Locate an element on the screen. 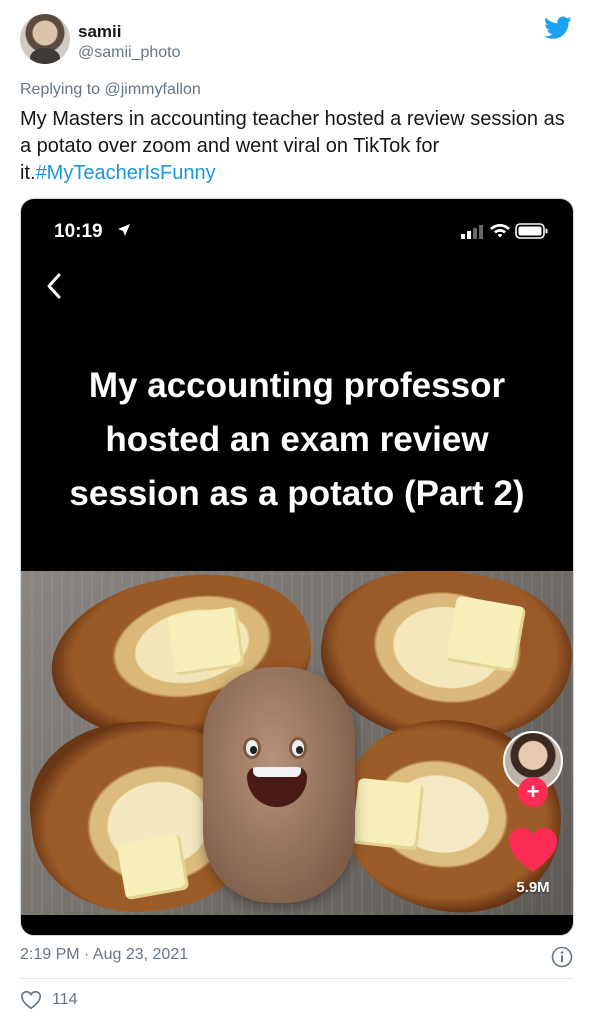  signal-icon is located at coordinates (472, 232).